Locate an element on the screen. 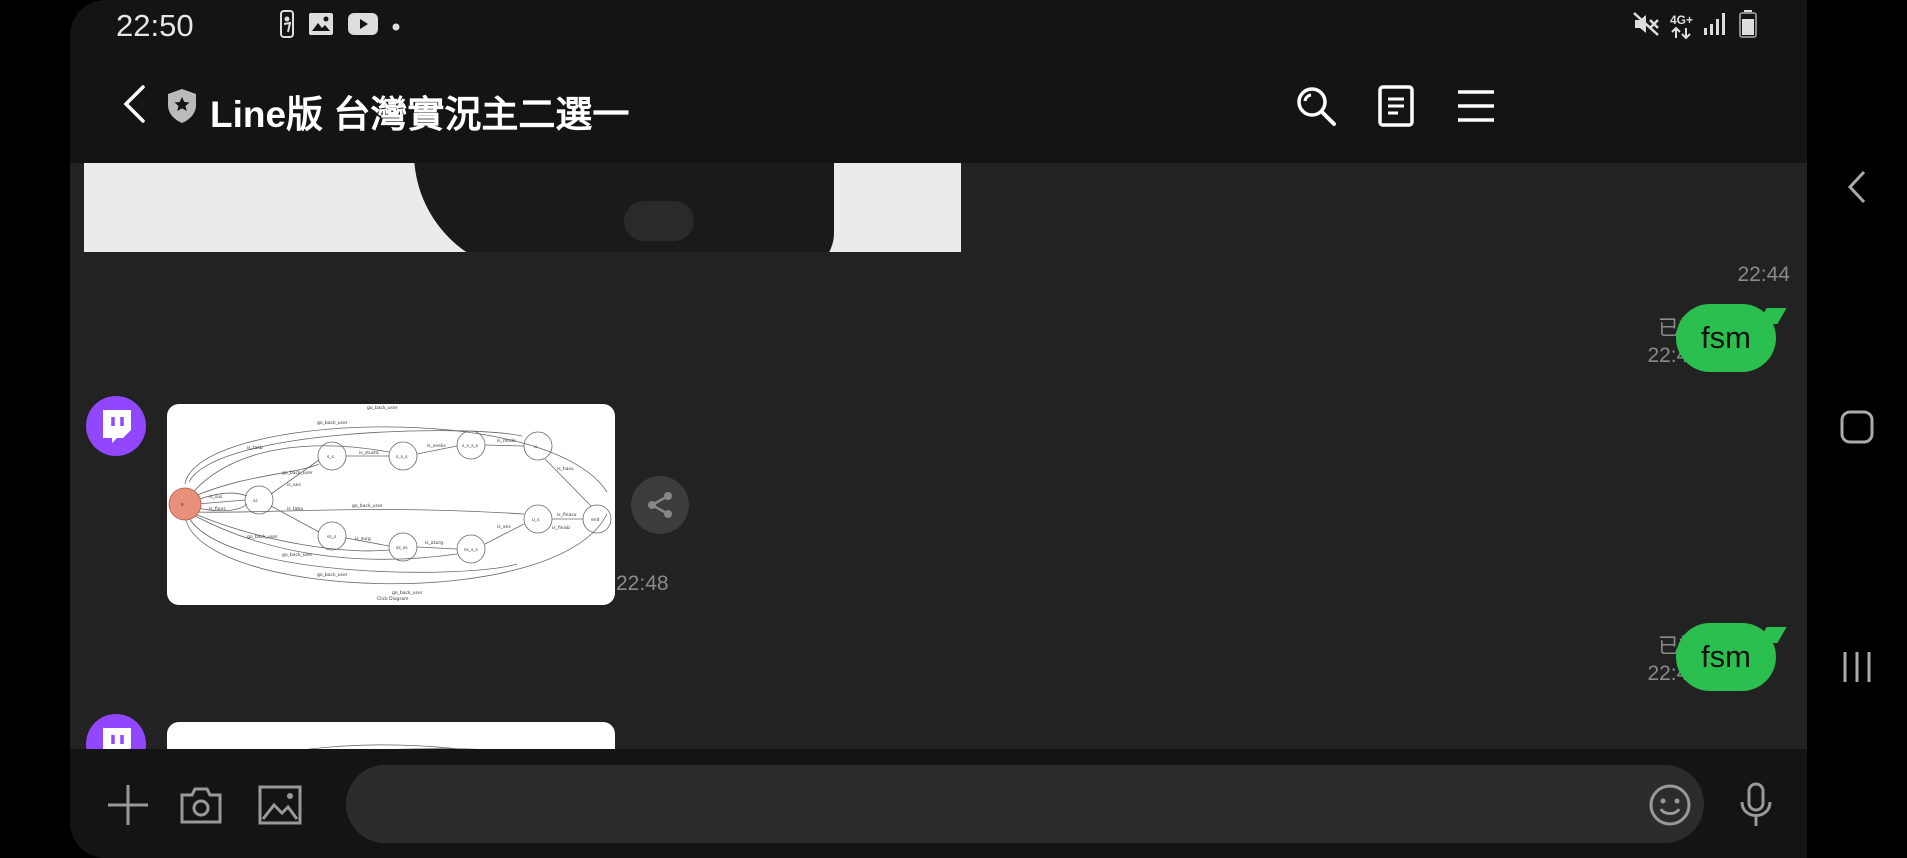  battery-icon is located at coordinates (1748, 26).